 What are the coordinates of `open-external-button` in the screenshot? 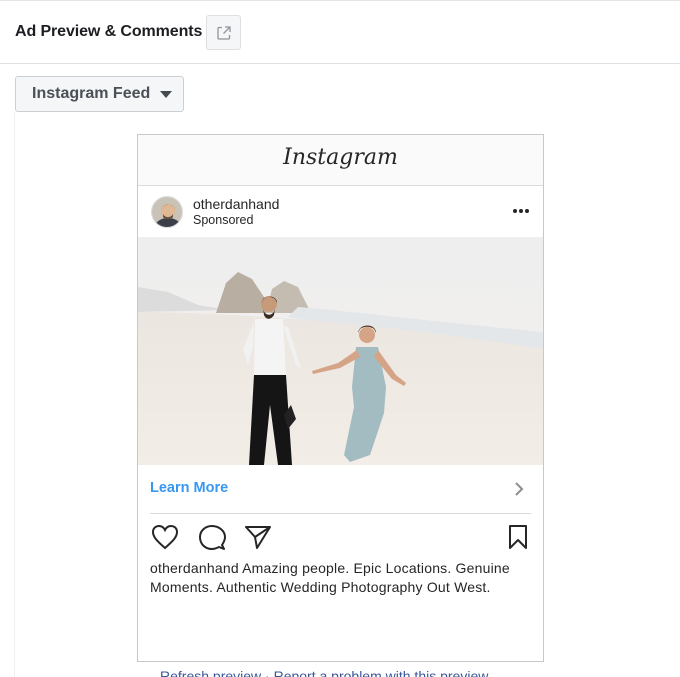 It's located at (223, 32).